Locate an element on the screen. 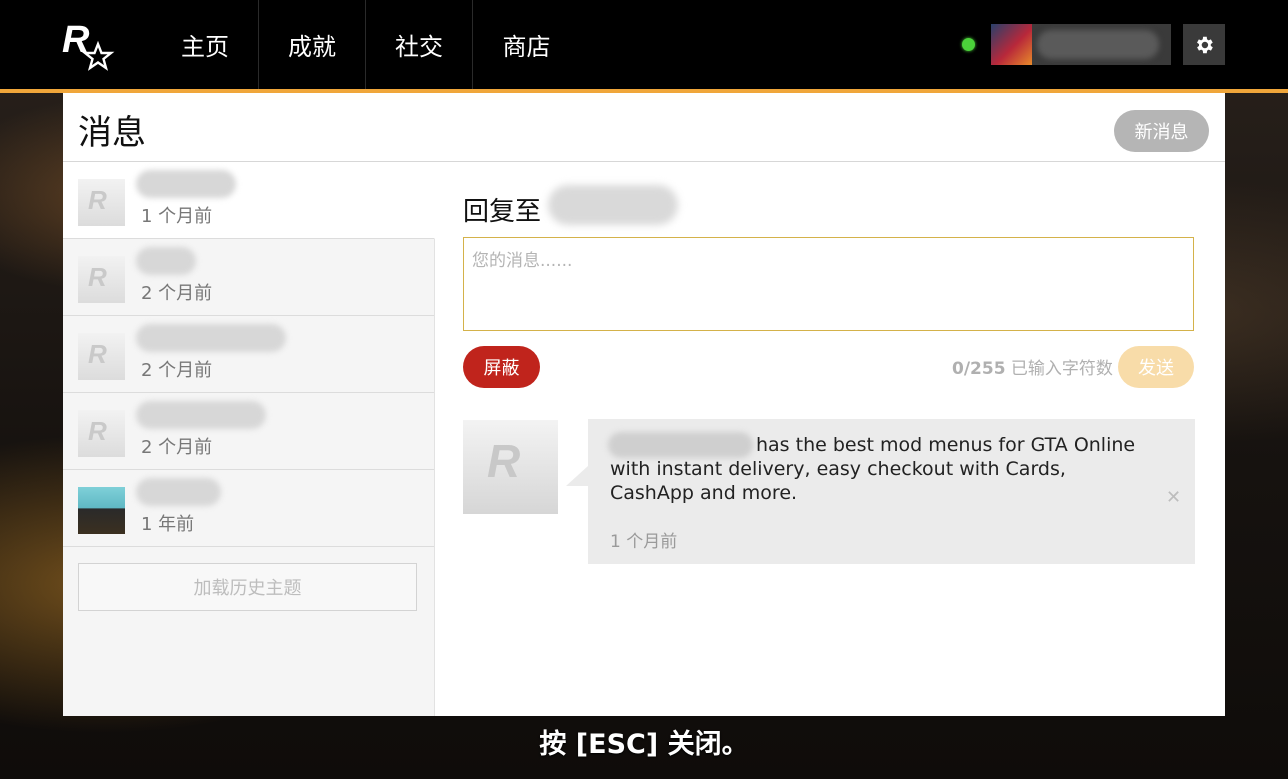 This screenshot has height=779, width=1288. top-navigation-bar: R 主页 成就 社交 商店 is located at coordinates (644, 46).